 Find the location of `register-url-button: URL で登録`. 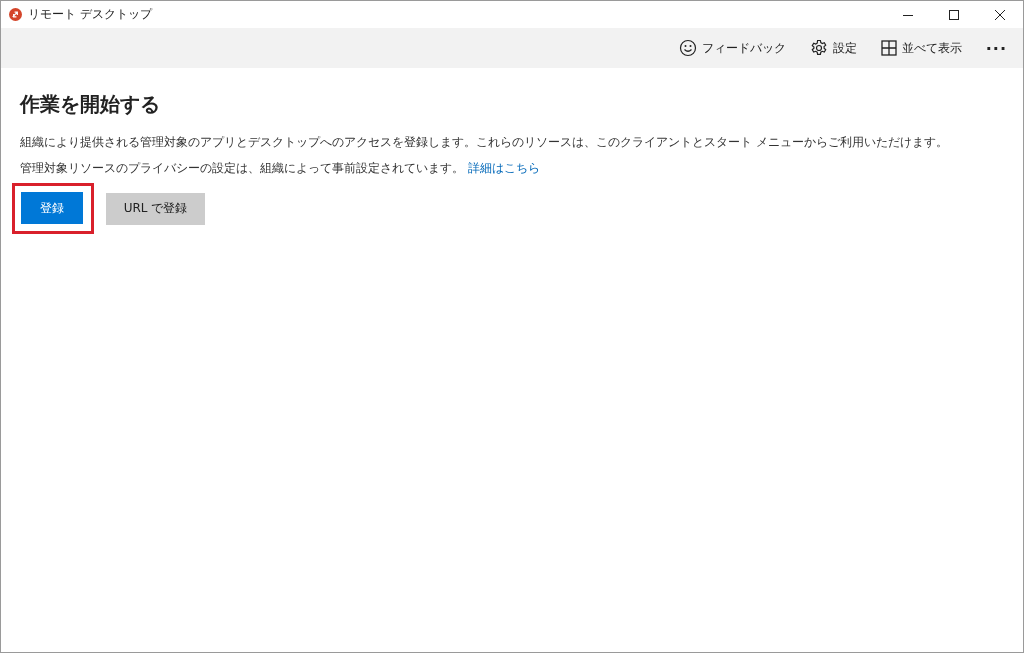

register-url-button: URL で登録 is located at coordinates (155, 208).